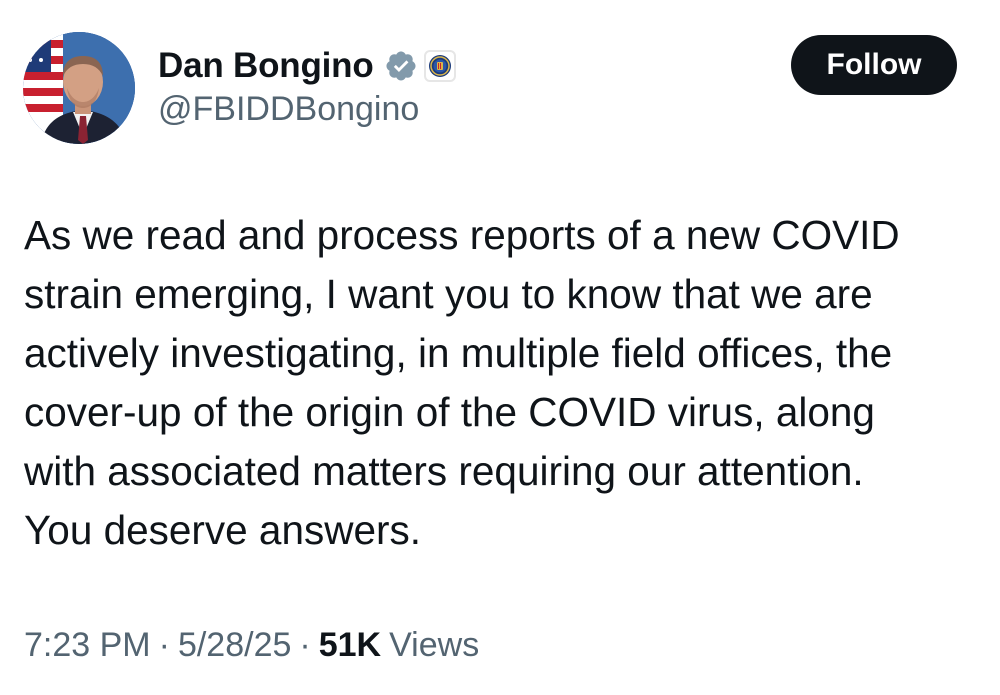  Describe the element at coordinates (234, 645) in the screenshot. I see `tweet-date: 5/28/25` at that location.